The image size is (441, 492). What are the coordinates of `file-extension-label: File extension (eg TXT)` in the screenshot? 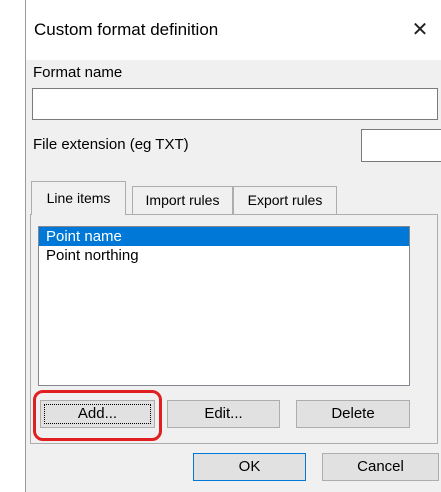 It's located at (111, 144).